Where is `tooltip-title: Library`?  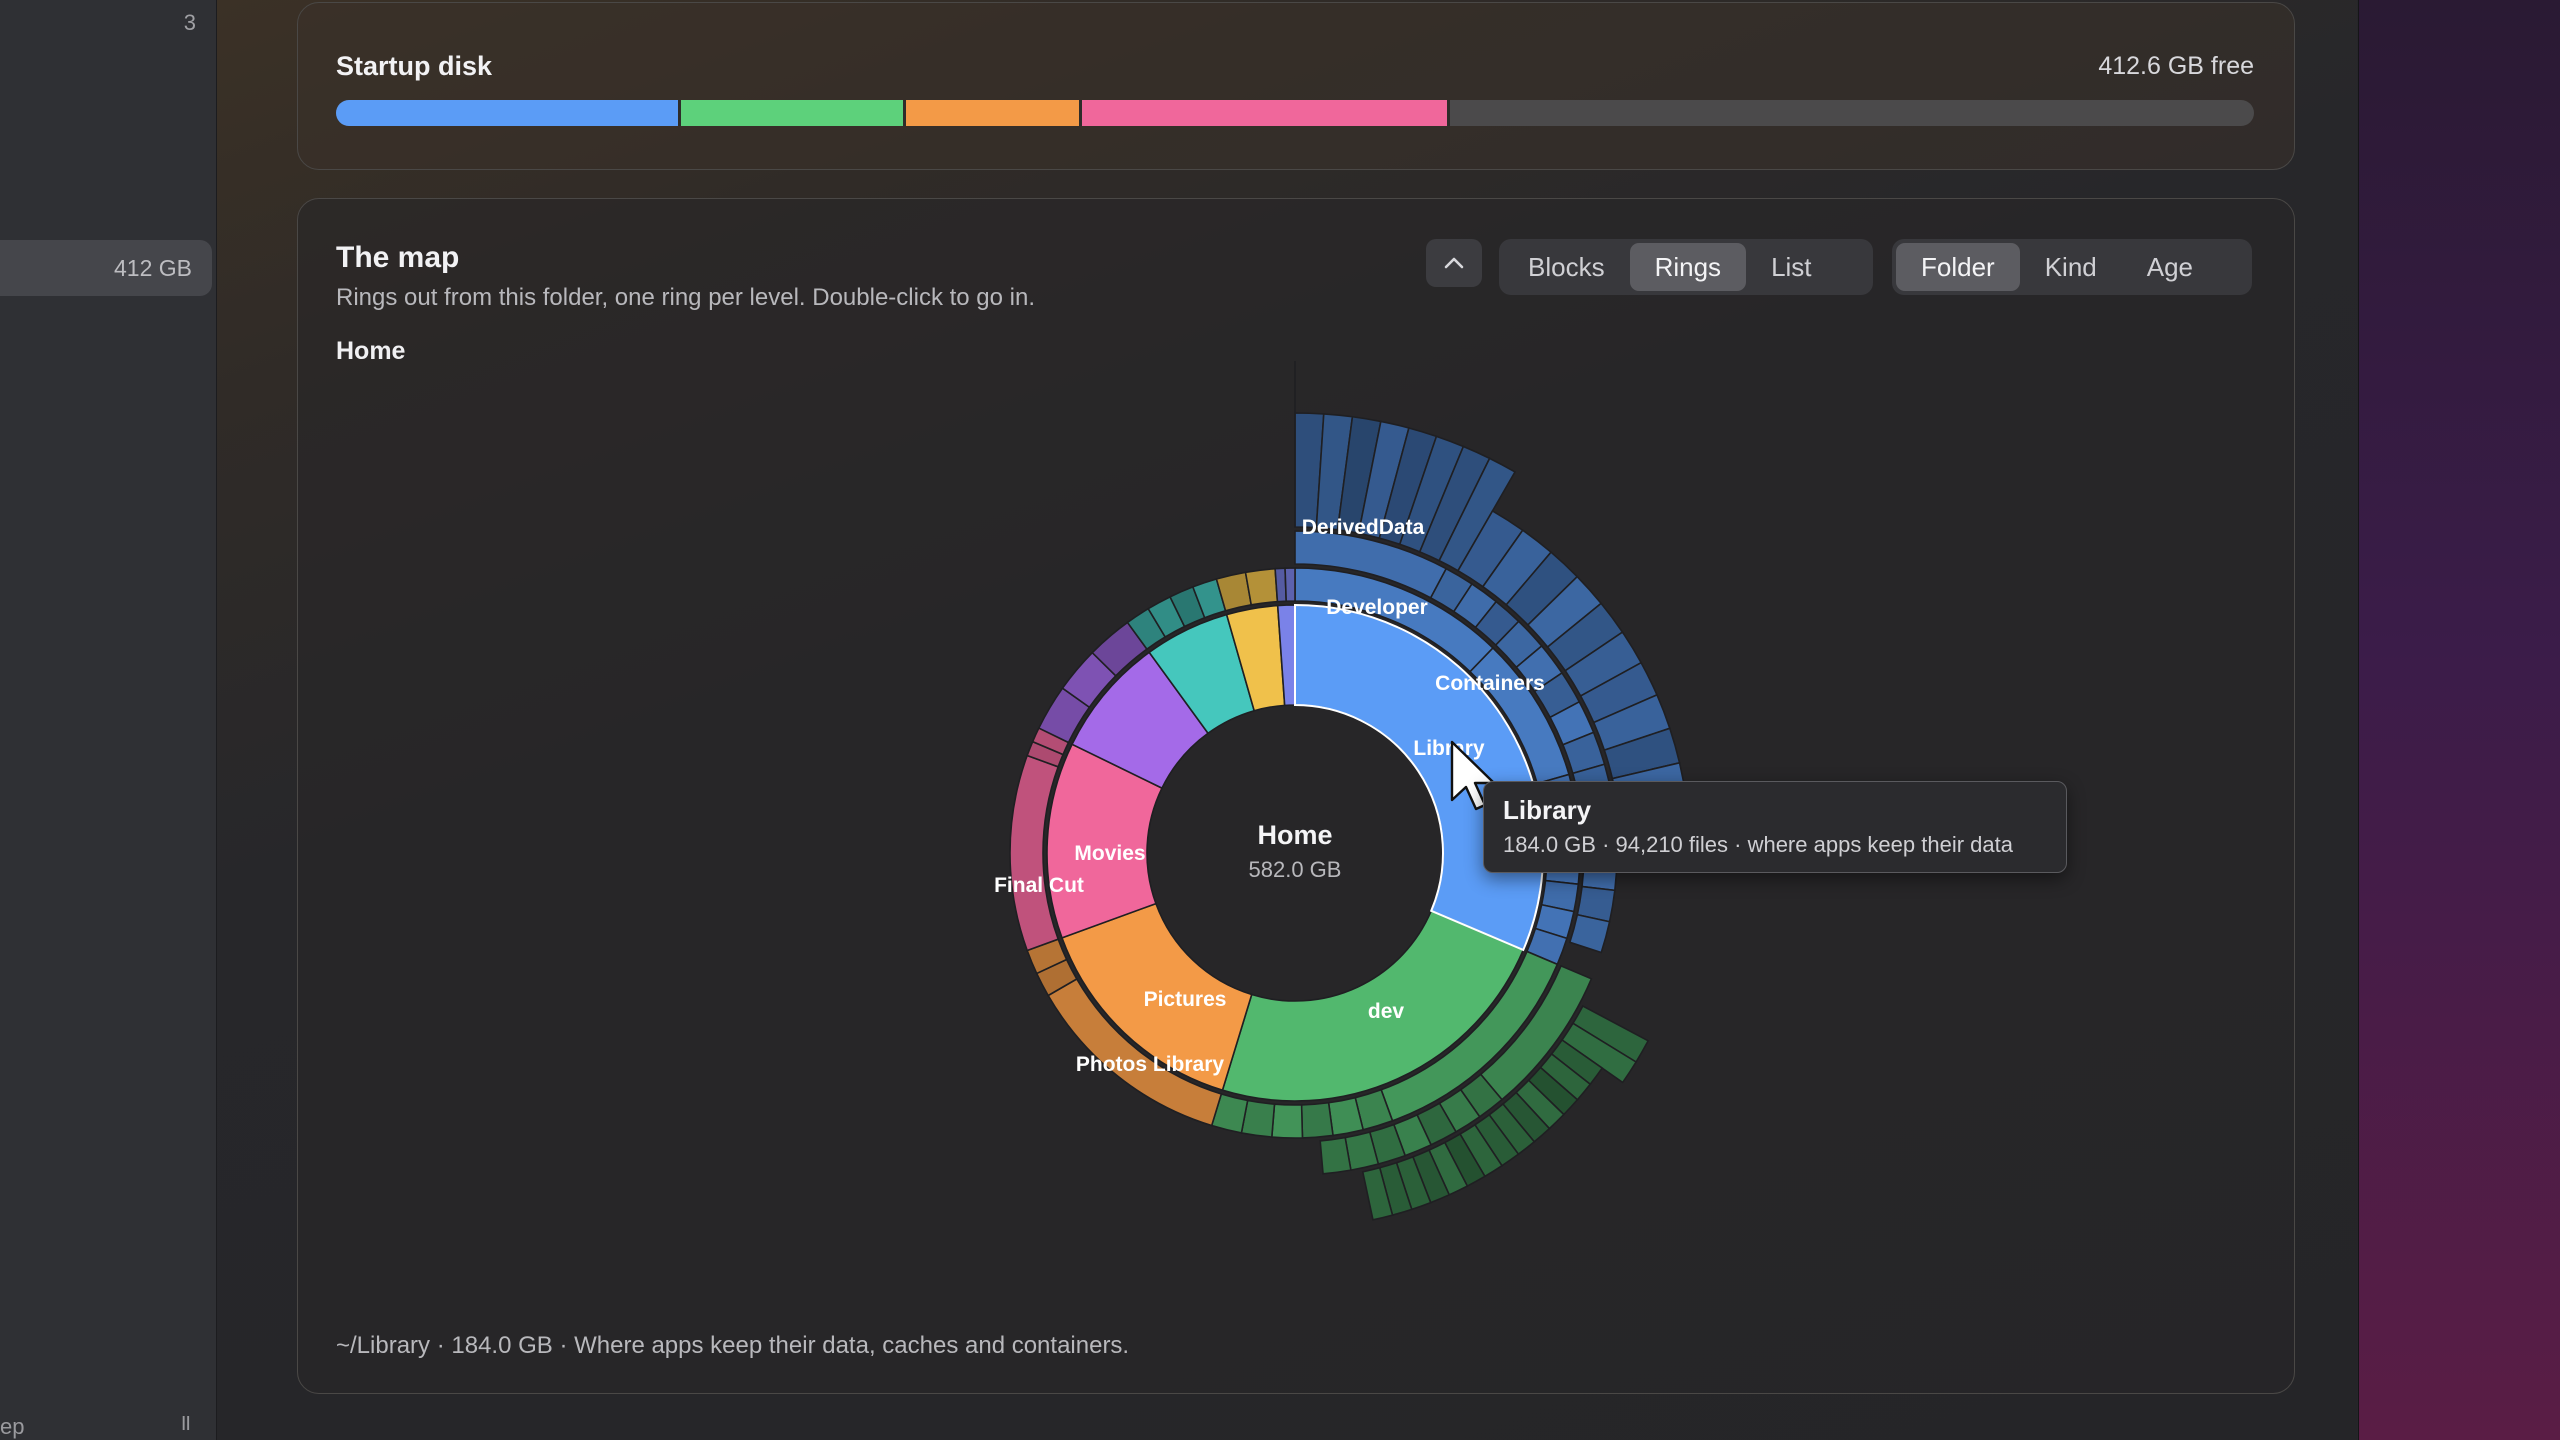
tooltip-title: Library is located at coordinates (1547, 810).